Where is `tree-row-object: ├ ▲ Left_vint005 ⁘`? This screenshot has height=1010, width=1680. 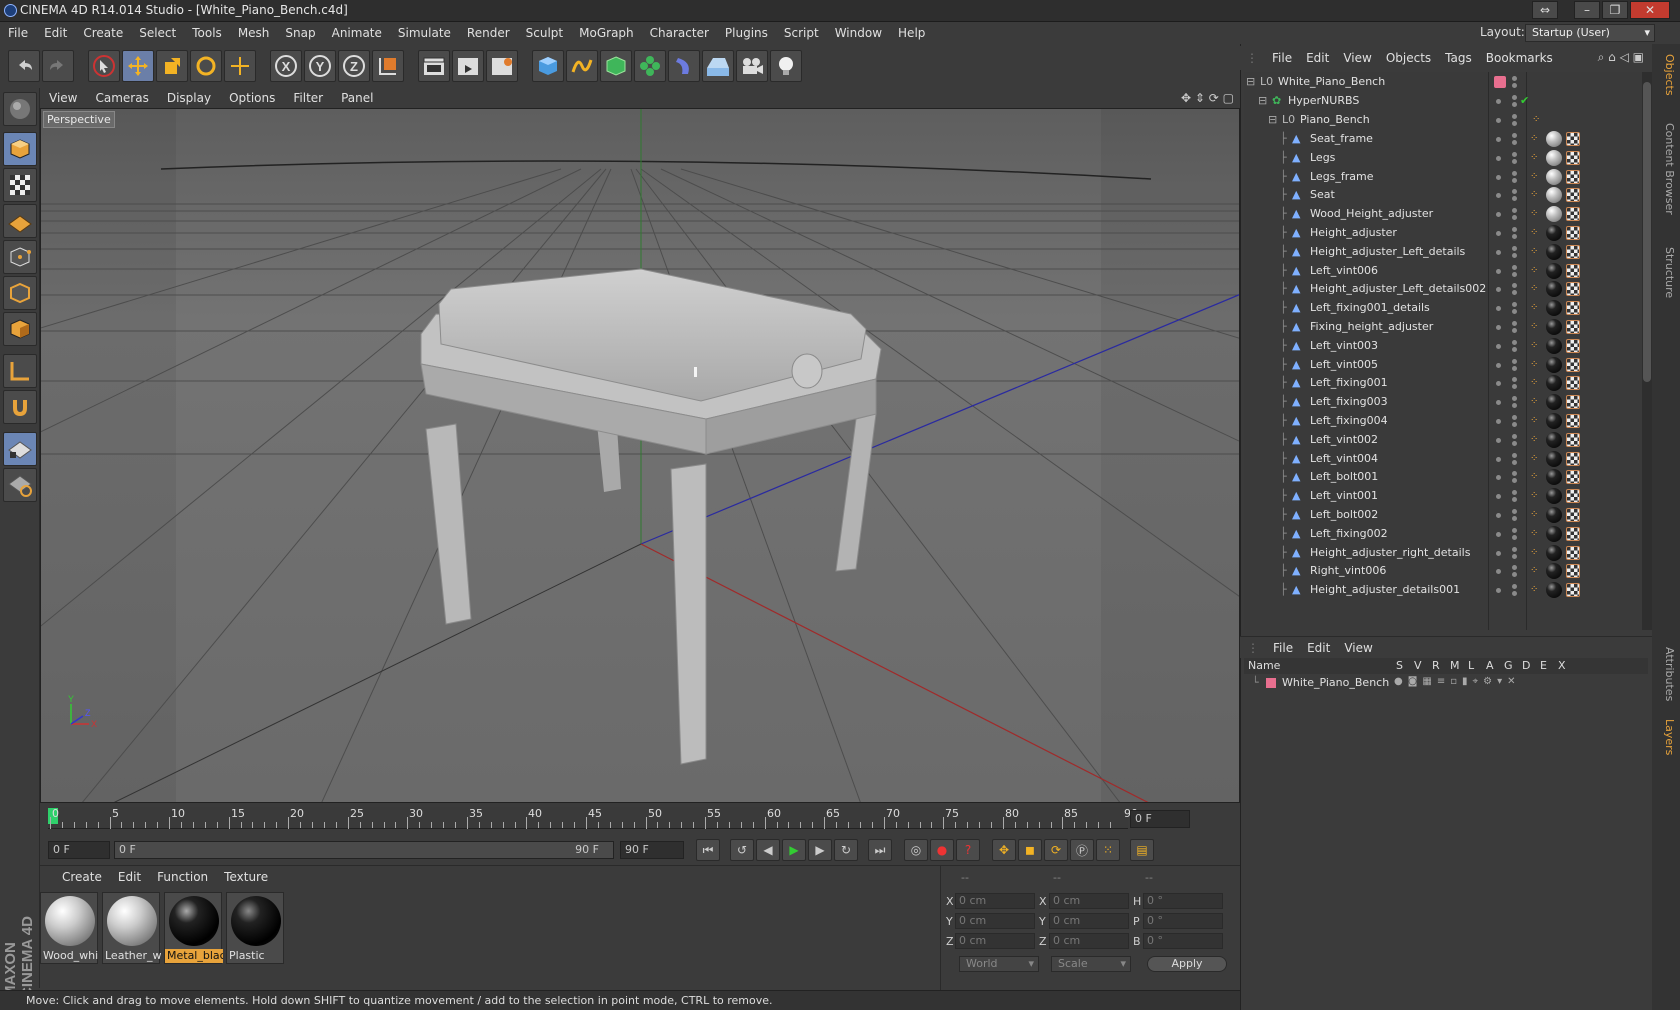 tree-row-object: ├ ▲ Left_vint005 ⁘ is located at coordinates (1441, 365).